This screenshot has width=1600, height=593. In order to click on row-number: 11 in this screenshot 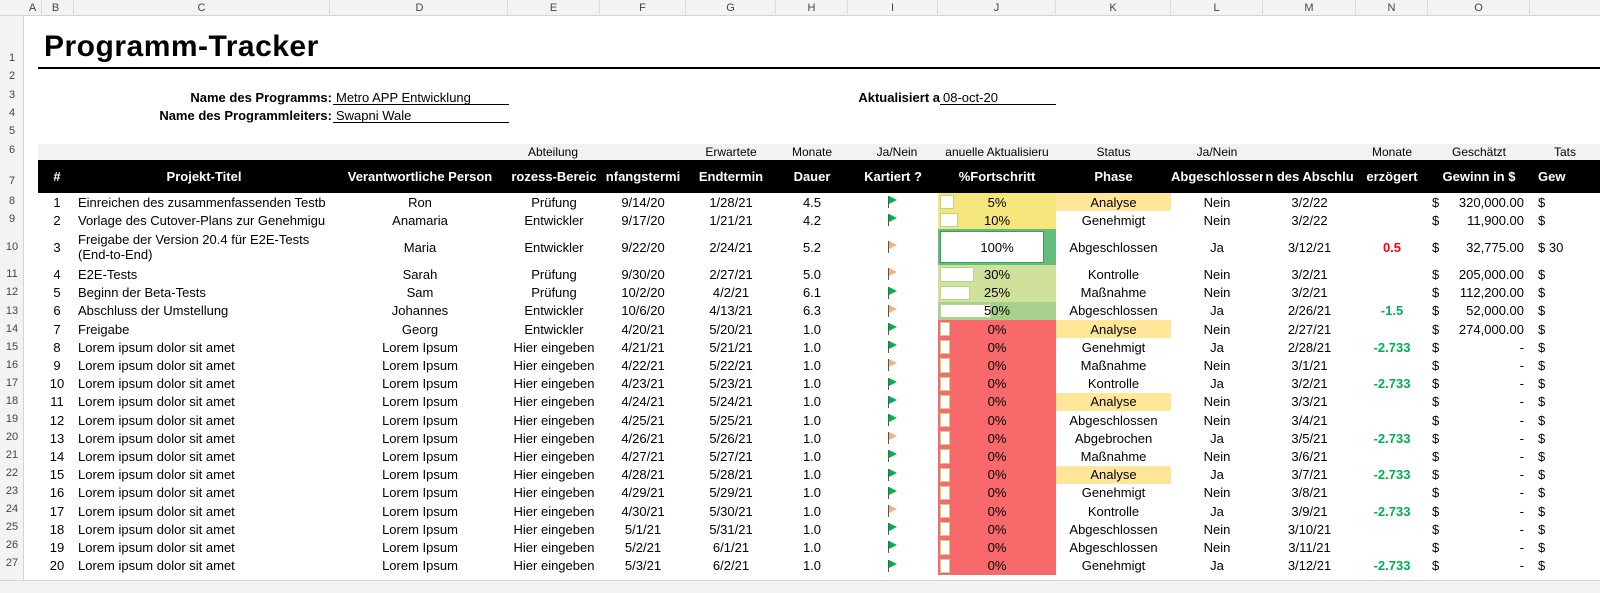, I will do `click(12, 274)`.